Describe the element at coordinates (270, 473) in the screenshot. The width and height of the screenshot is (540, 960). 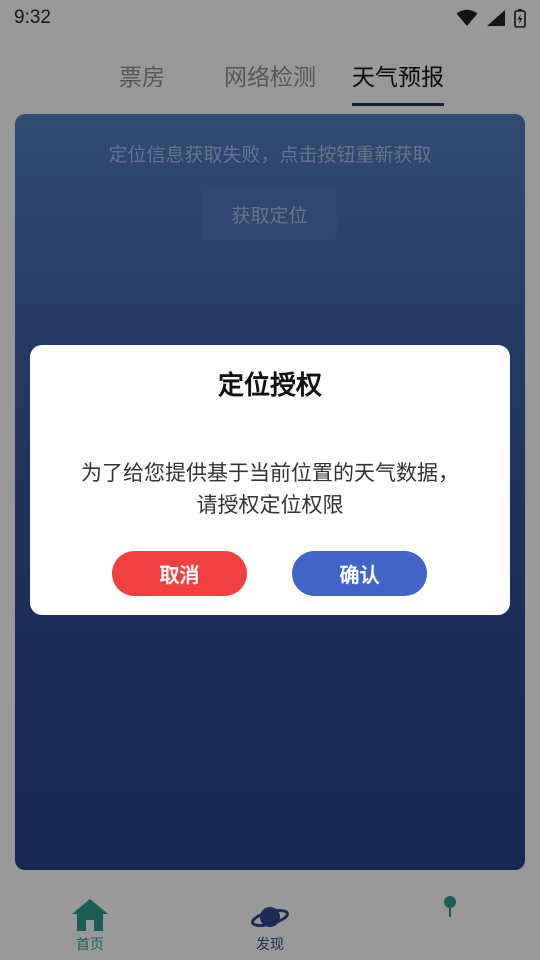
I see `dialog-message-line-1: 为了给您提供基于当前位置的天气数据，` at that location.